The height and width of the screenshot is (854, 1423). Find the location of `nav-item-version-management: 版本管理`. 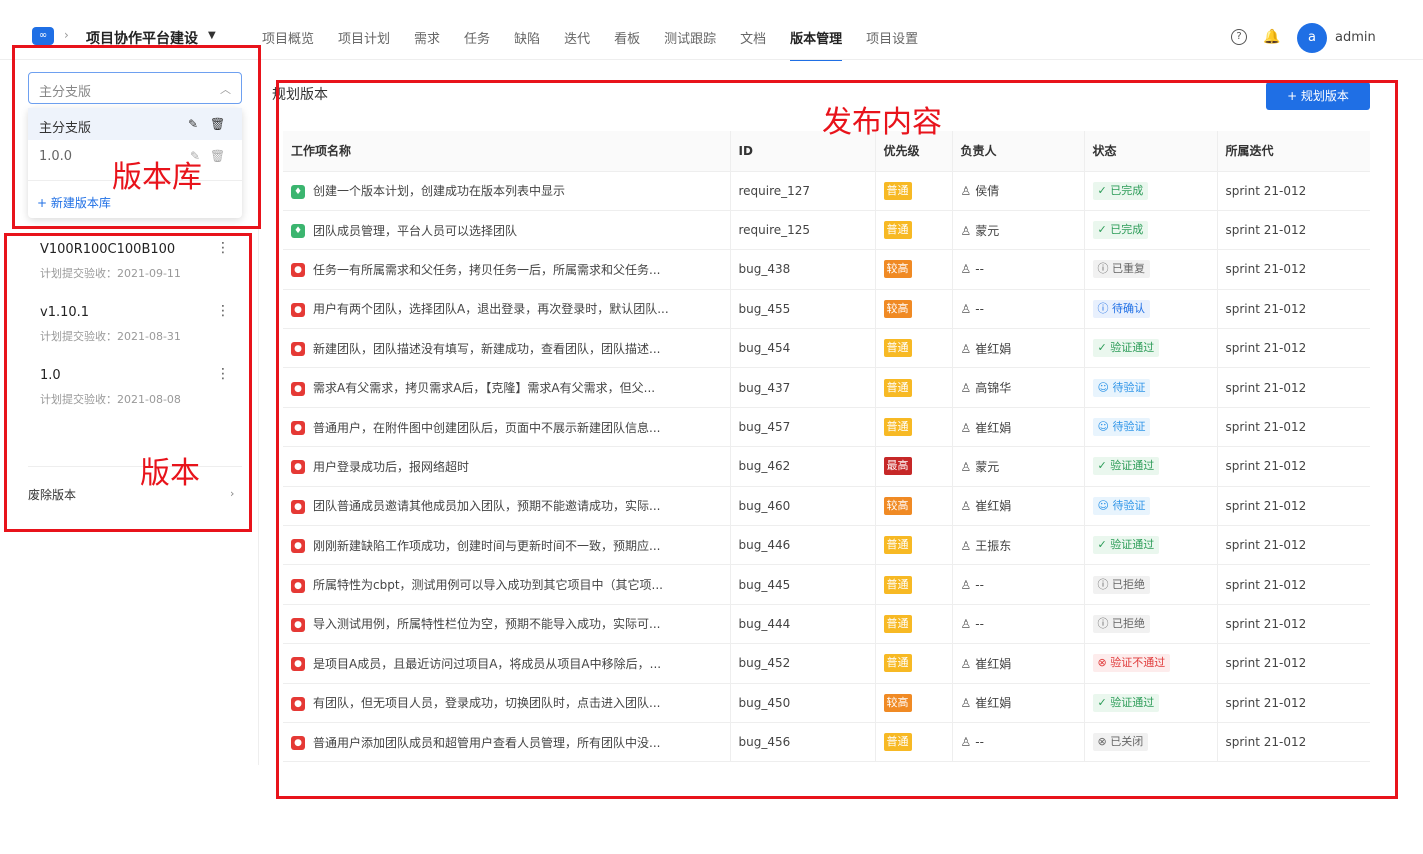

nav-item-version-management: 版本管理 is located at coordinates (816, 44).